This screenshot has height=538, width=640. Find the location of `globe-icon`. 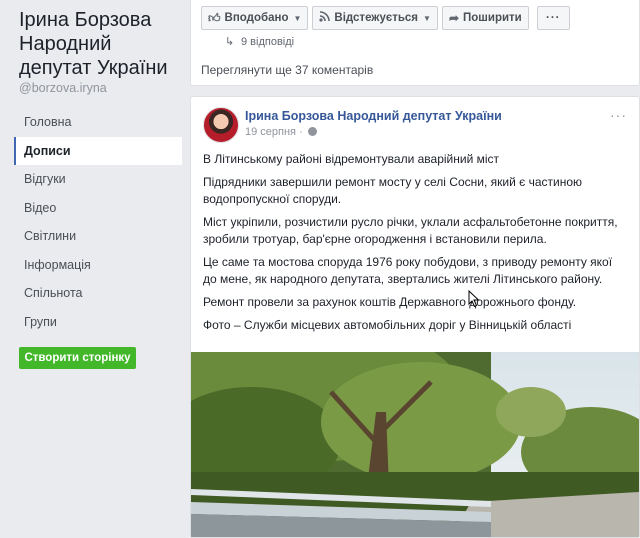

globe-icon is located at coordinates (312, 131).